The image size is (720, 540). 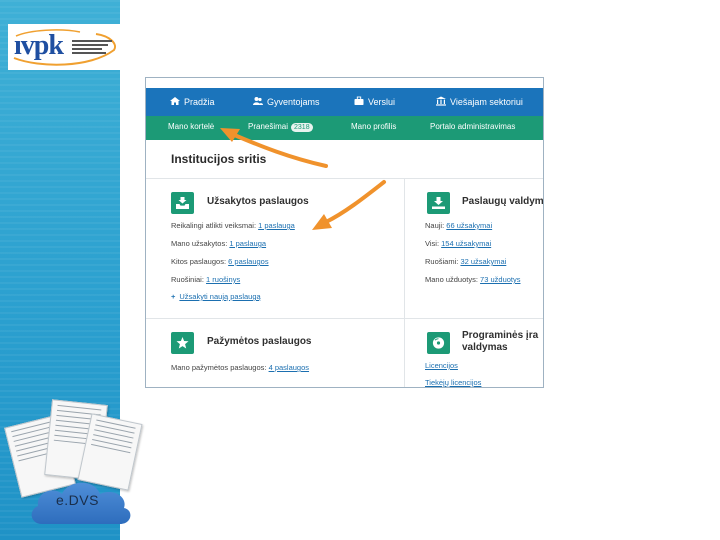 I want to click on row-label: Ruošiami:, so click(x=442, y=261).